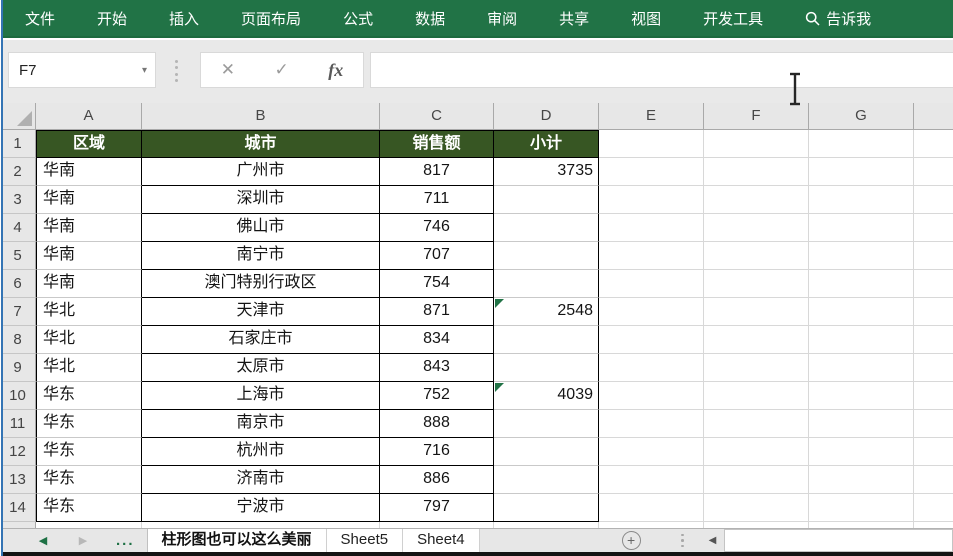 The image size is (953, 556). Describe the element at coordinates (43, 540) in the screenshot. I see `sheet-nav-prev-icon: ◀` at that location.